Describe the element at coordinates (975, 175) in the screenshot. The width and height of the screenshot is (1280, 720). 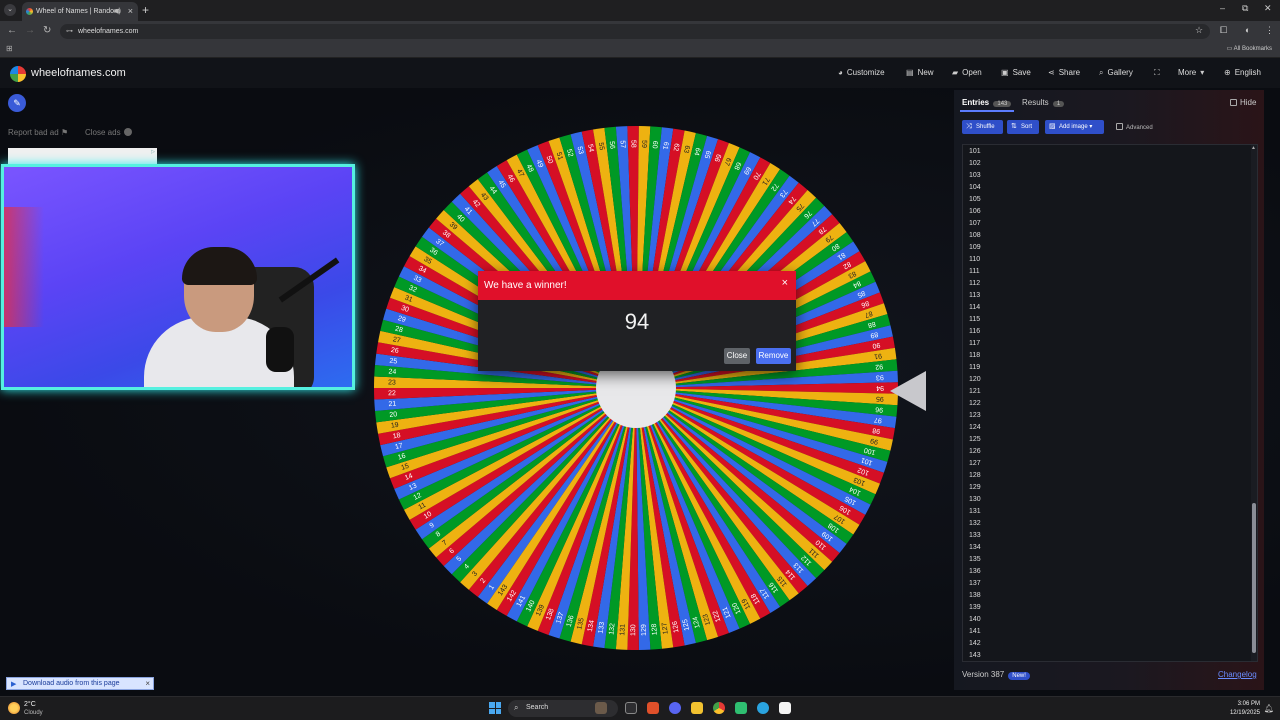
I see `entry-line: 103` at that location.